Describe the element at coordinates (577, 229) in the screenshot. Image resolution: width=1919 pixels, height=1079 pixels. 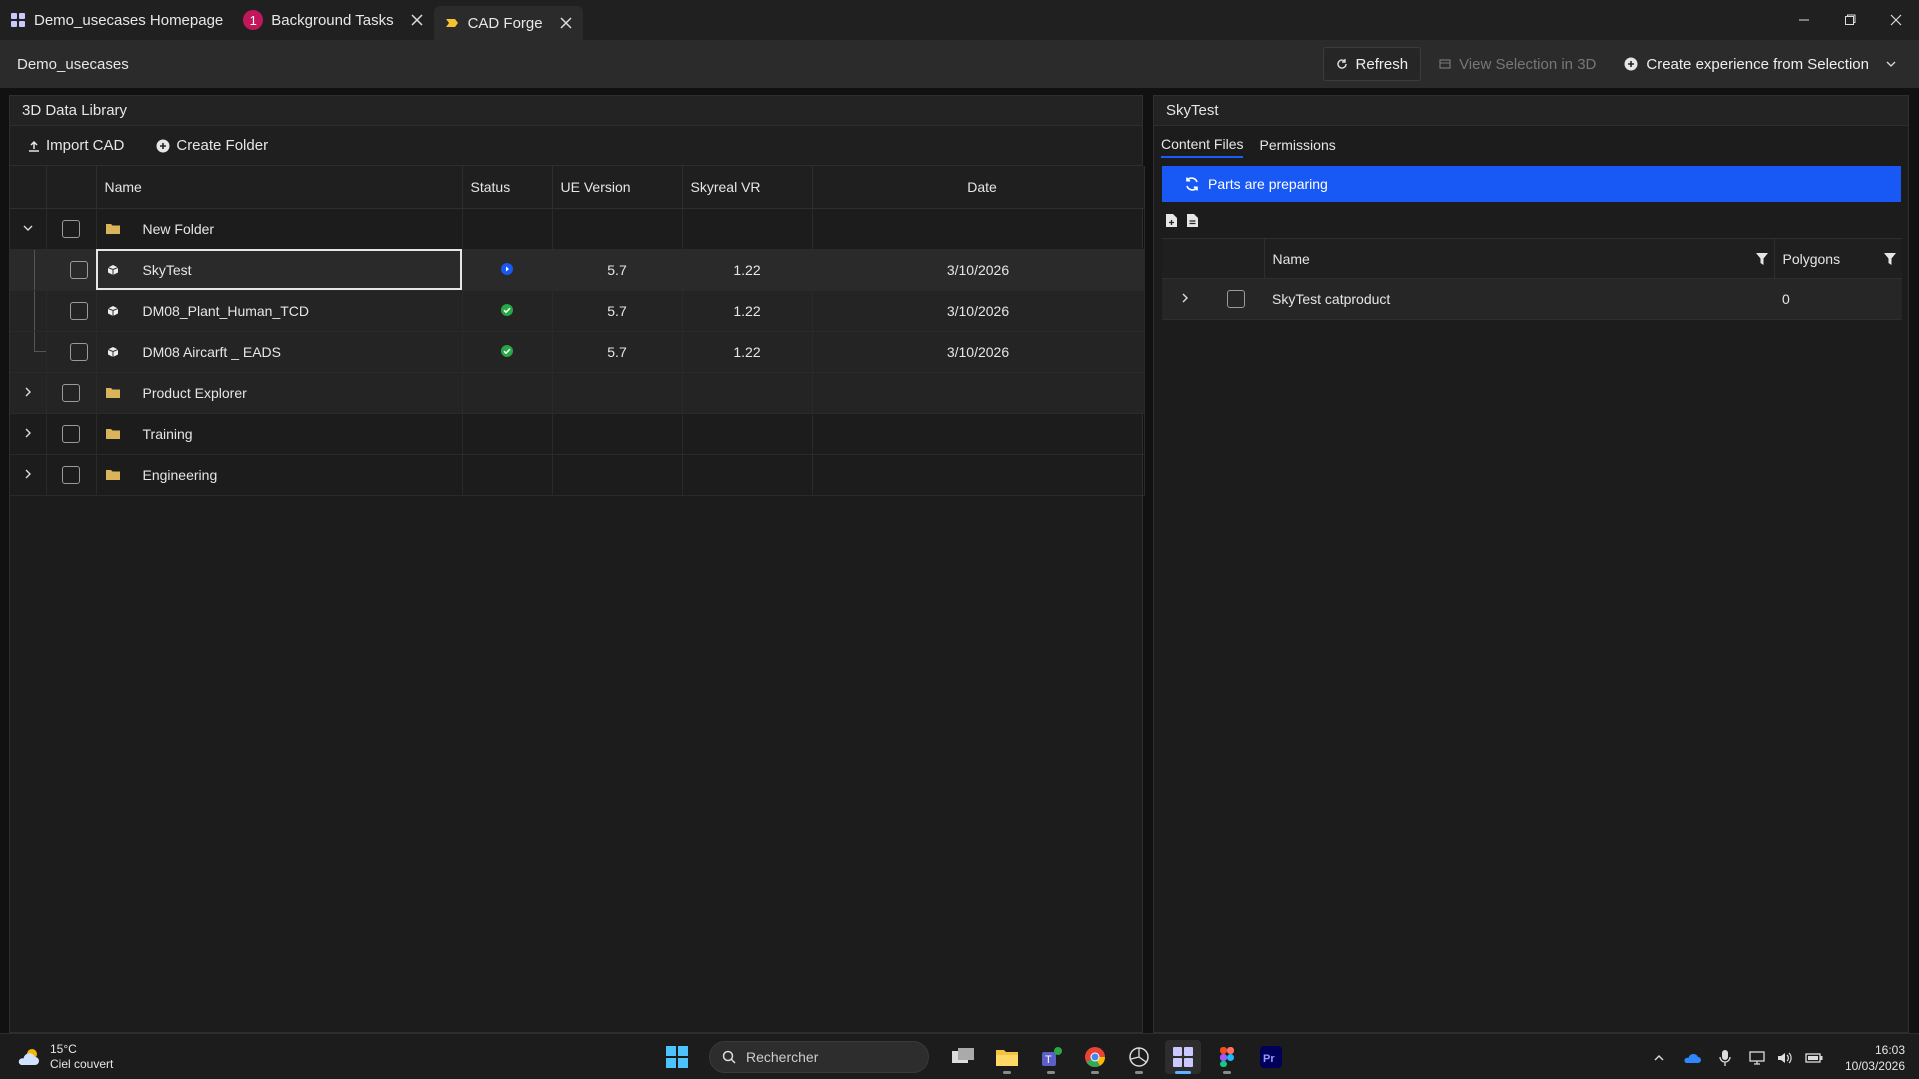
I see `table-row: New Folder` at that location.